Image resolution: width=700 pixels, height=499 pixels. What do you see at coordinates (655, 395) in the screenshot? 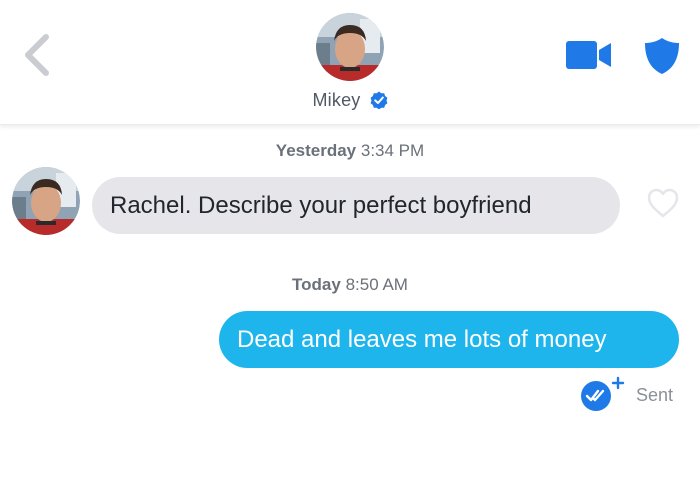
I see `message-status-label: Sent` at bounding box center [655, 395].